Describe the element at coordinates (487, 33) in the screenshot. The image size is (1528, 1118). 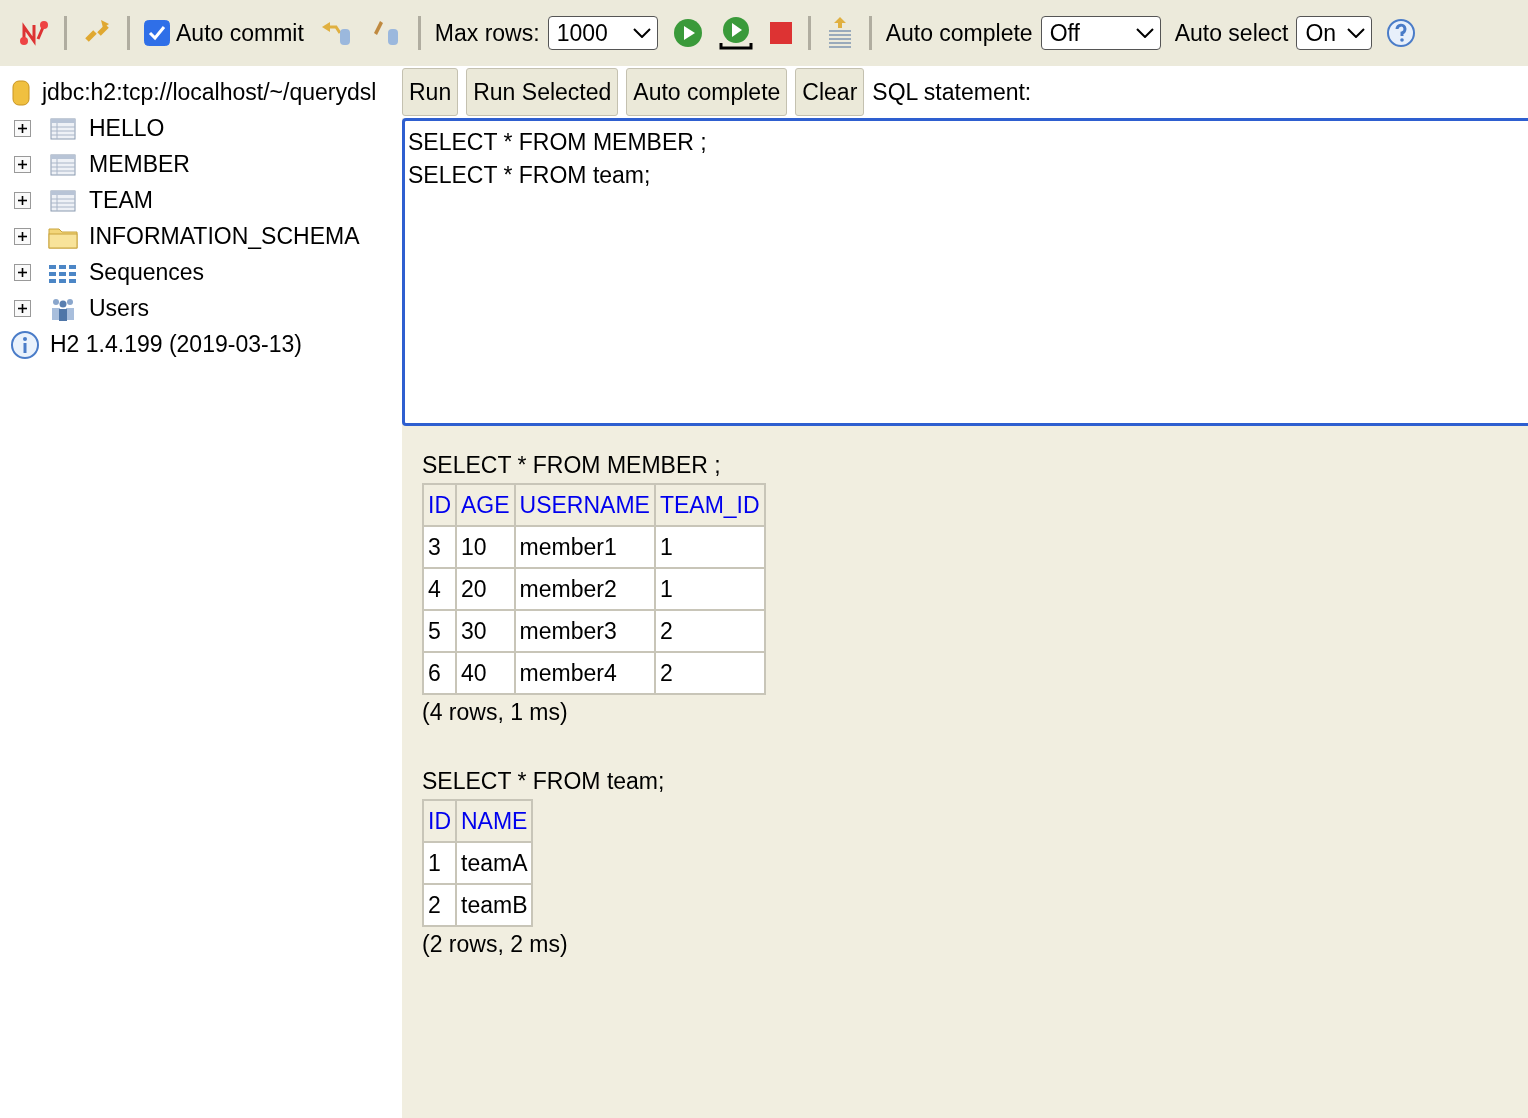
I see `max-rows-label: Max rows:` at that location.